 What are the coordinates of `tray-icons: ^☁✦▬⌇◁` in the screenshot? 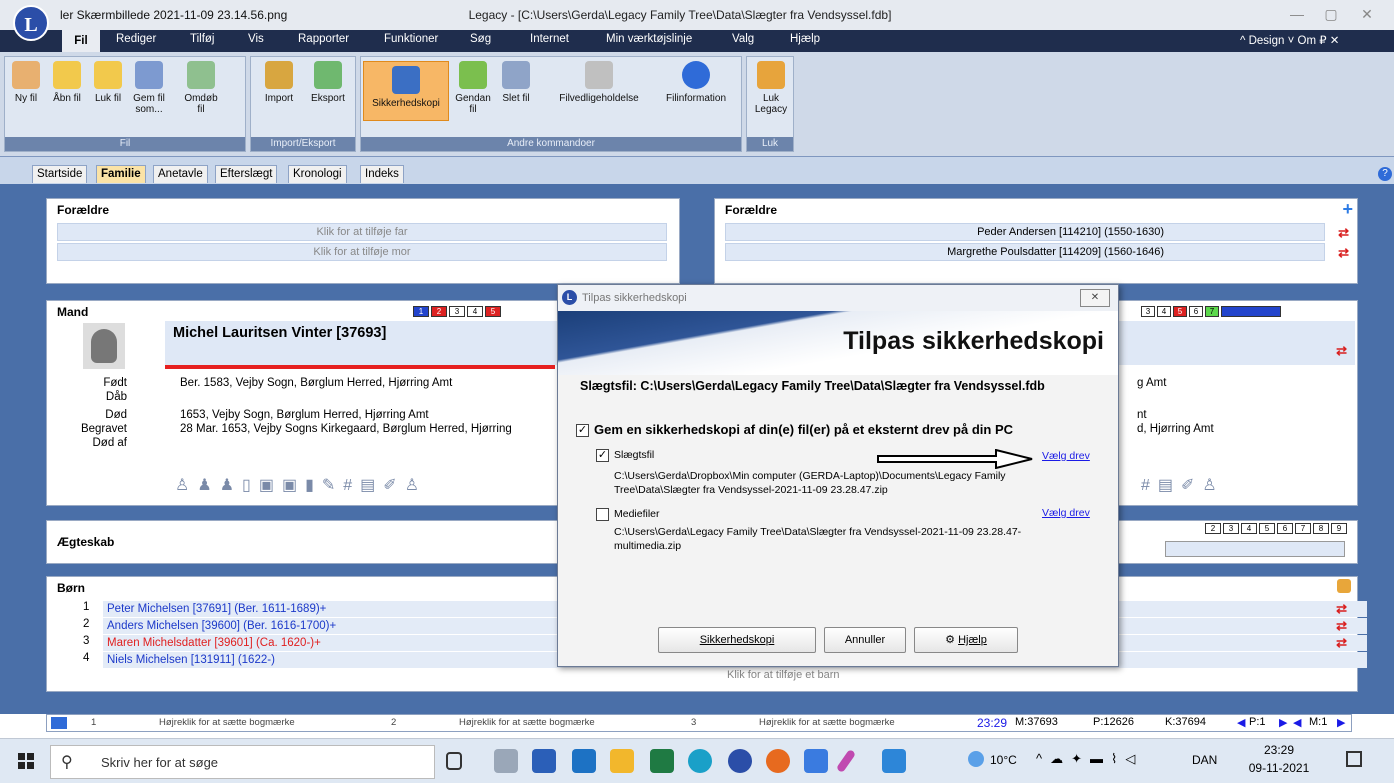 It's located at (1089, 759).